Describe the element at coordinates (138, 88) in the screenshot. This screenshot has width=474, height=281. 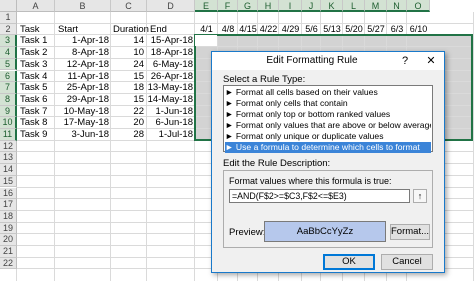
I see `task-duration: 18` at that location.